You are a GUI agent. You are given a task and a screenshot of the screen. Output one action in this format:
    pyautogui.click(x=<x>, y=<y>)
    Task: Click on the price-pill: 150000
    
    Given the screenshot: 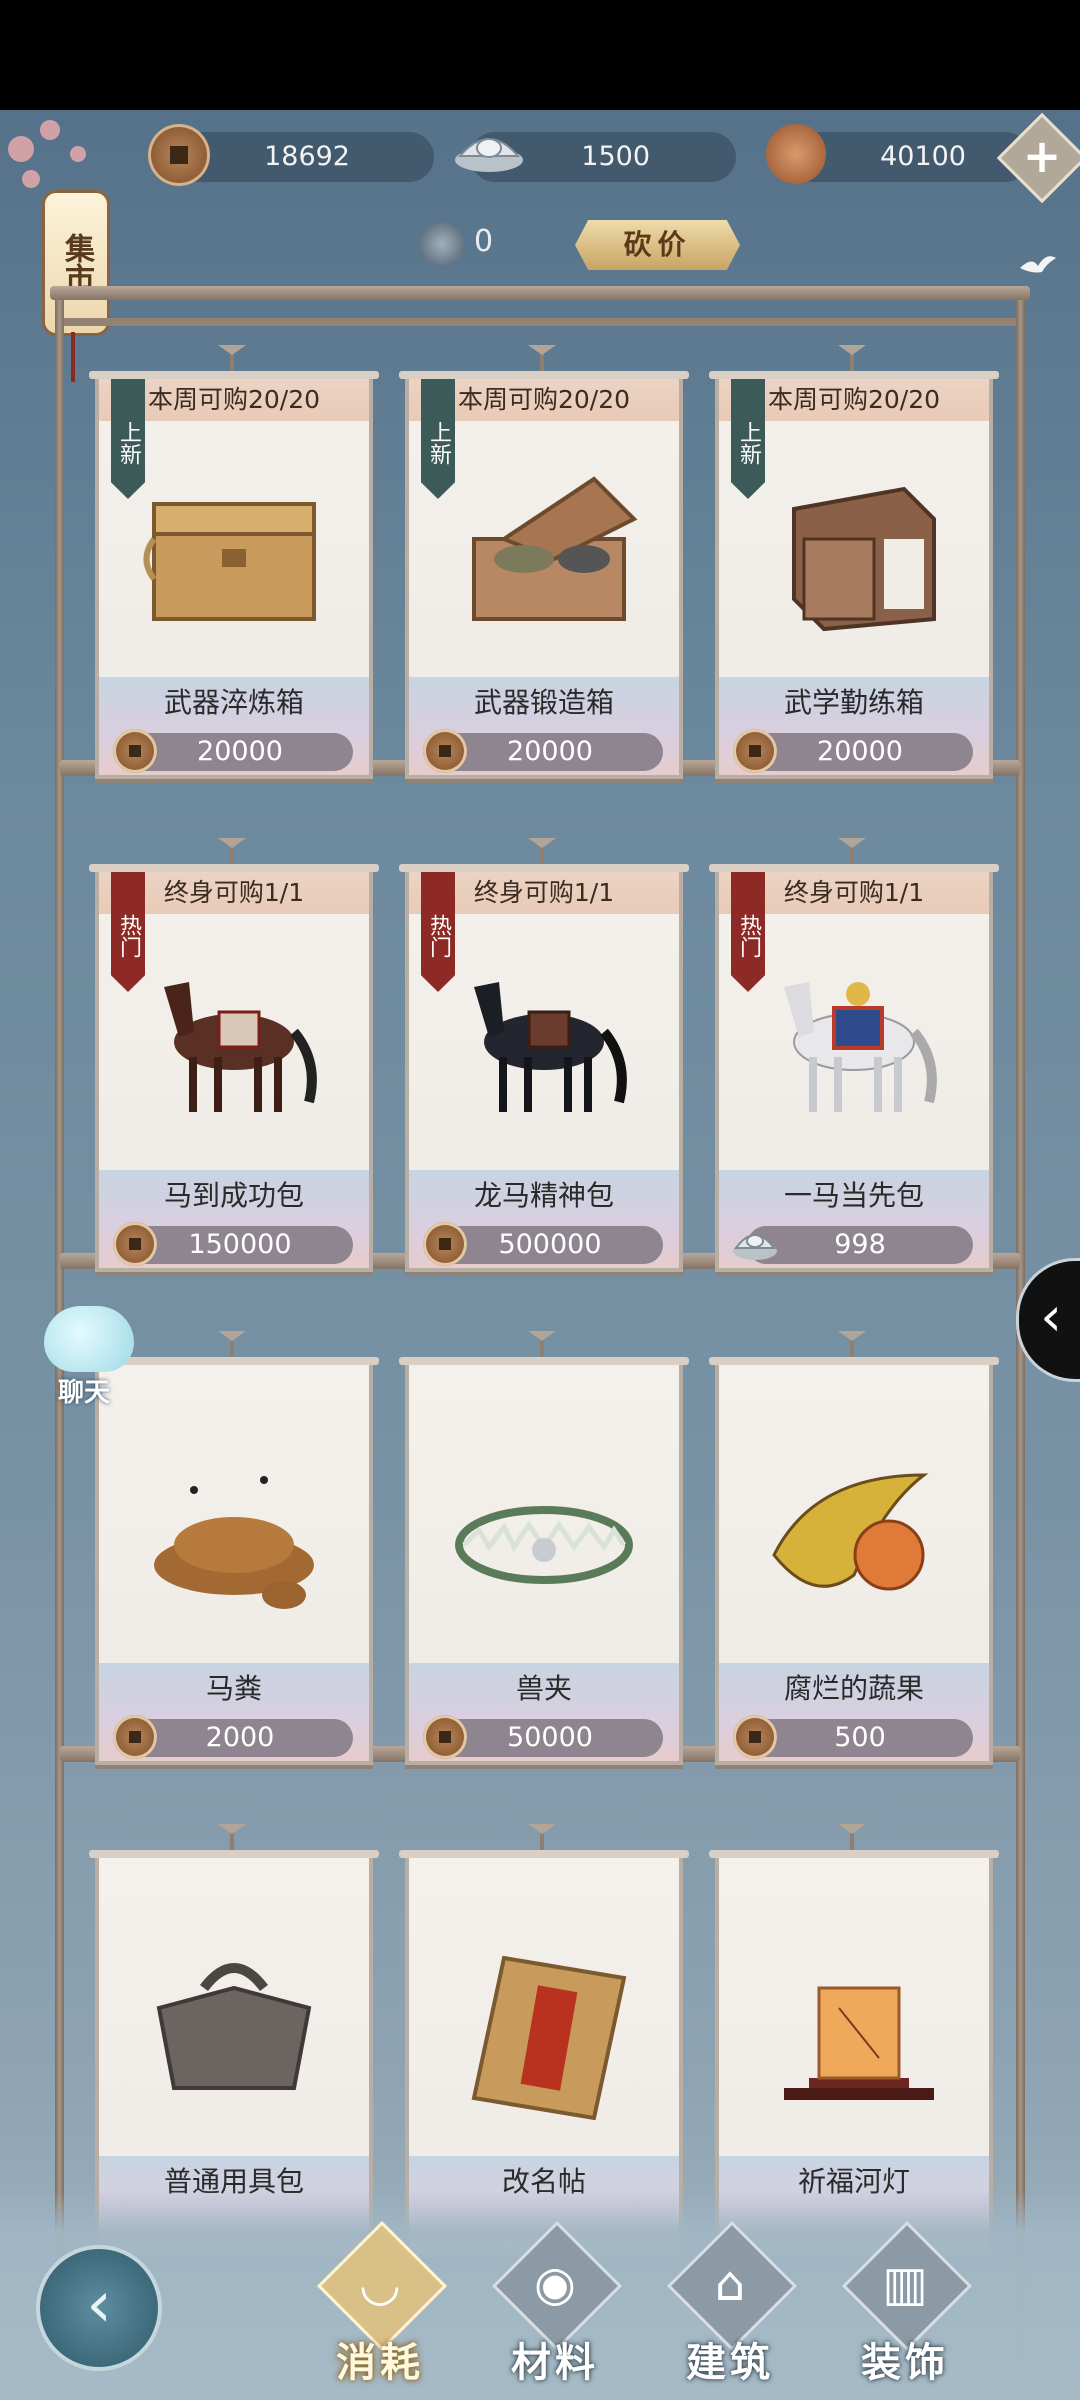 What is the action you would take?
    pyautogui.click(x=240, y=1245)
    